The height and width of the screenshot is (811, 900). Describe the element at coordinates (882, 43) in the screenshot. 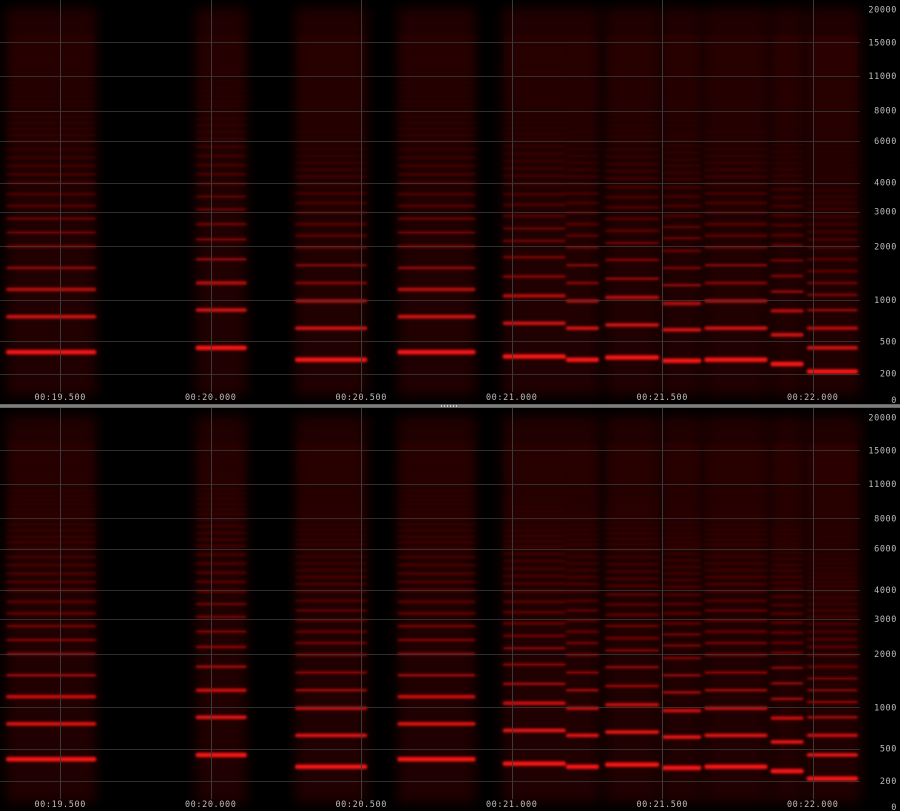

I see `freq-tick-label: 15000` at that location.